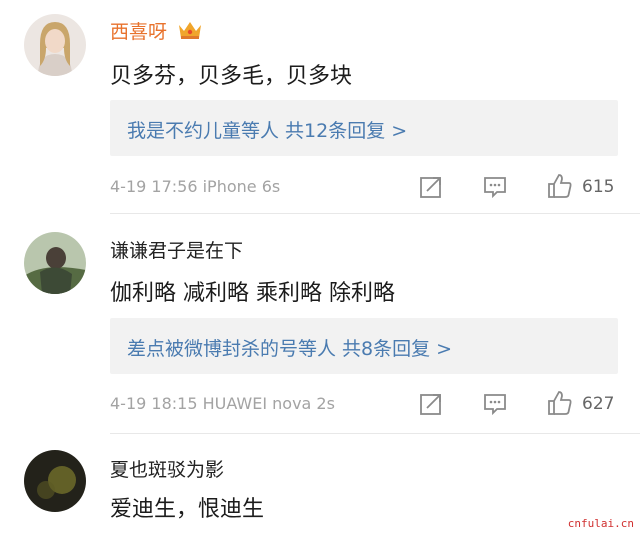  I want to click on comment-meta: 4-19 17:56 iPhone 6s, so click(195, 186).